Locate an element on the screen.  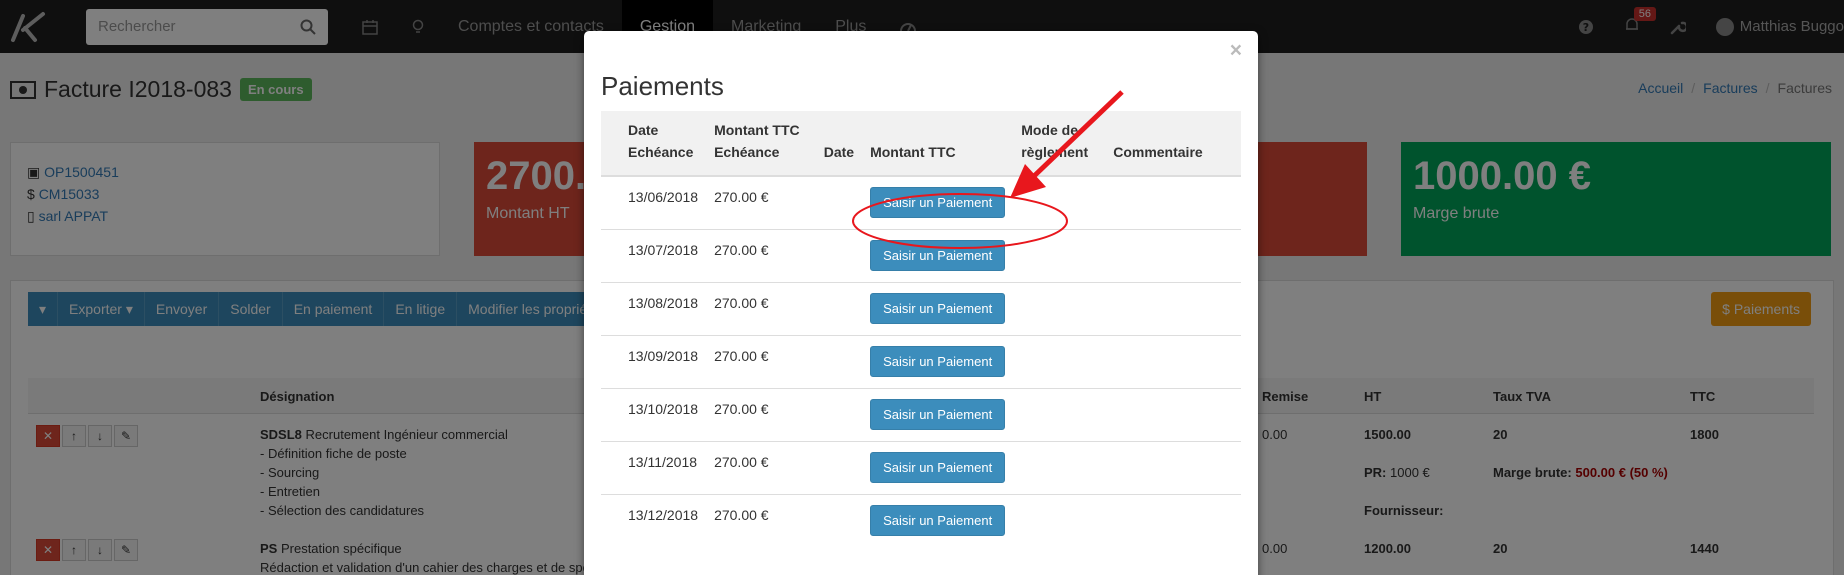
payment-row: 13/11/2018 270.00 € Saisir un Paiement is located at coordinates (921, 467).